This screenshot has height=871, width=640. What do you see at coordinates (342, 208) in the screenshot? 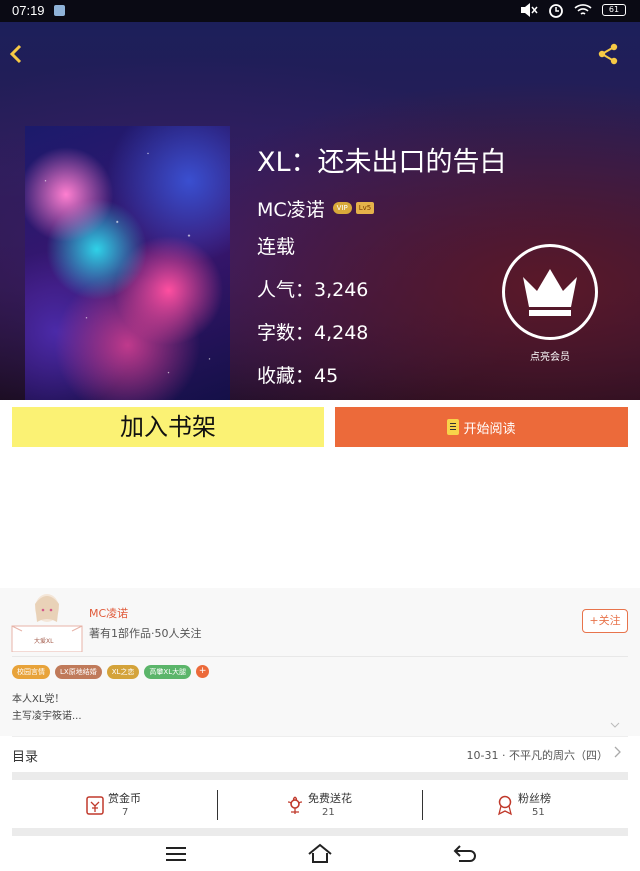
I see `vip-badge: VIP` at bounding box center [342, 208].